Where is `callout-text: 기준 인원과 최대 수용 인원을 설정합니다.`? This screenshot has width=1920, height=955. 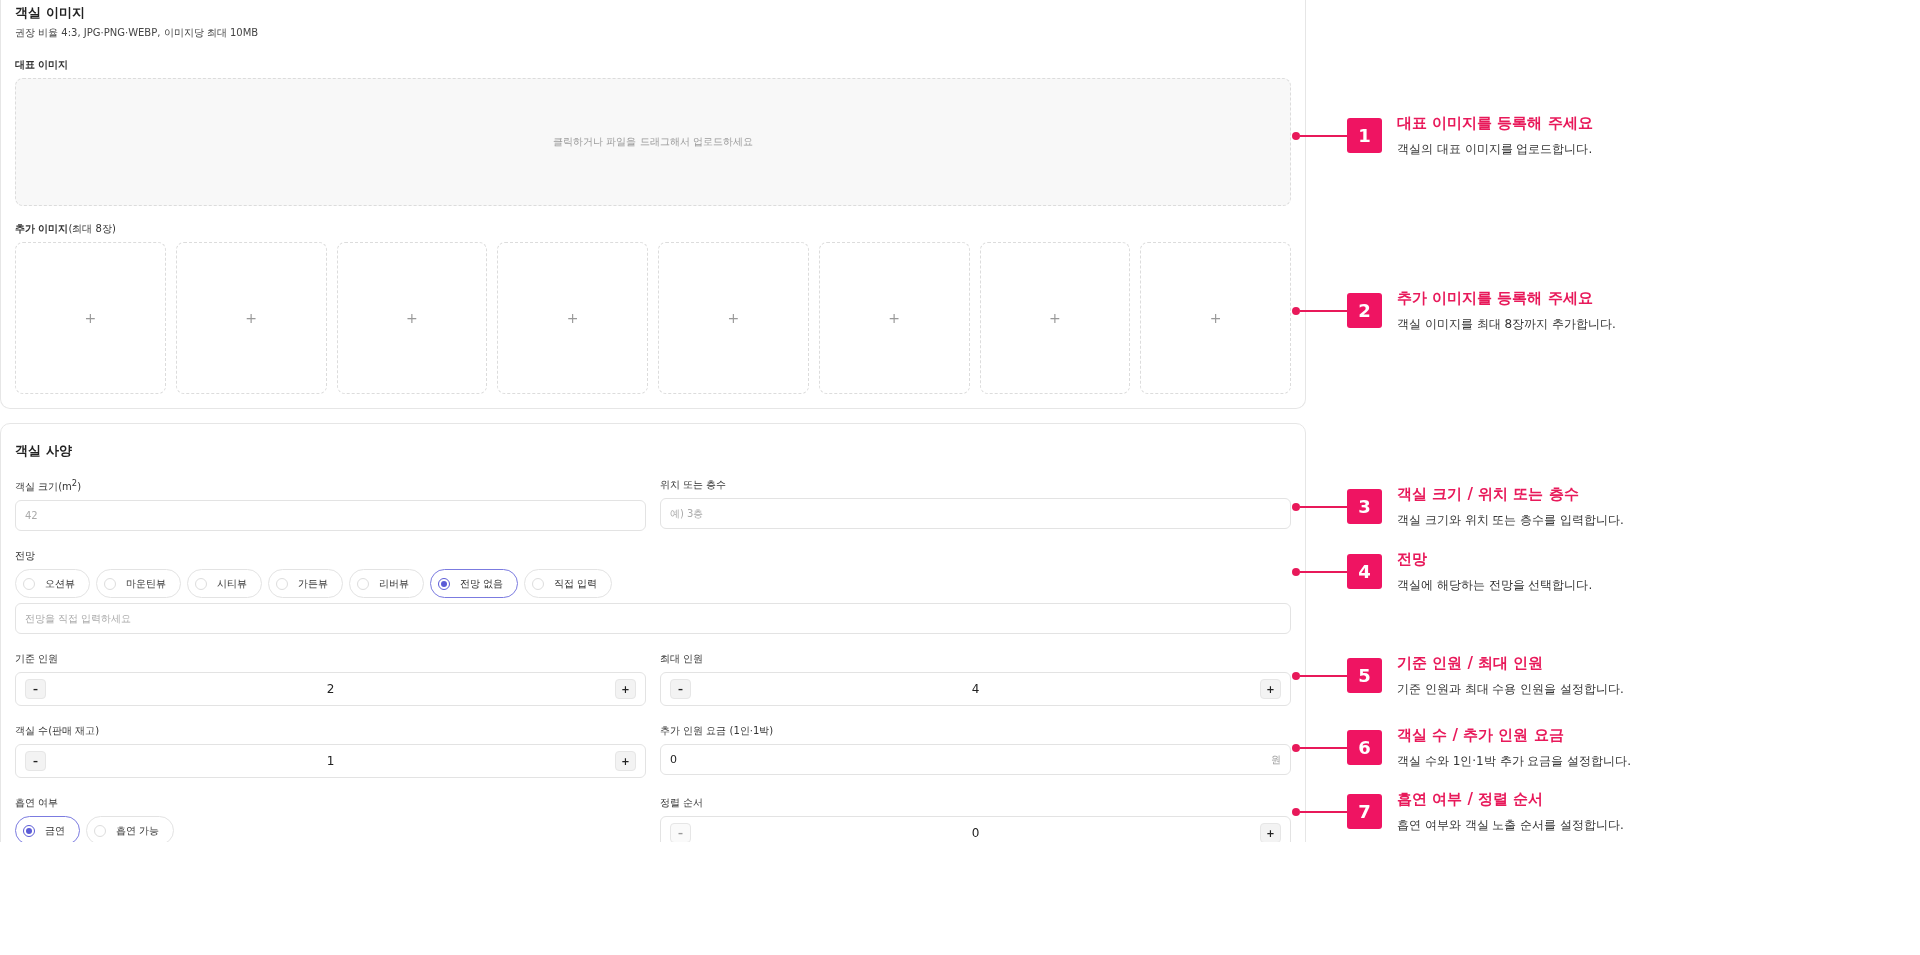 callout-text: 기준 인원과 최대 수용 인원을 설정합니다. is located at coordinates (1510, 689).